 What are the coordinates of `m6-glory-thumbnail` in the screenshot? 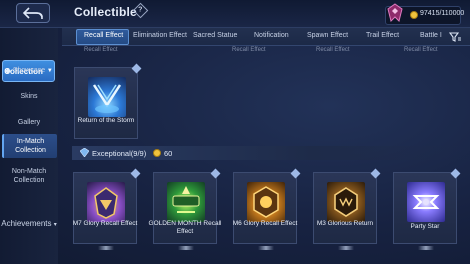 It's located at (266, 202).